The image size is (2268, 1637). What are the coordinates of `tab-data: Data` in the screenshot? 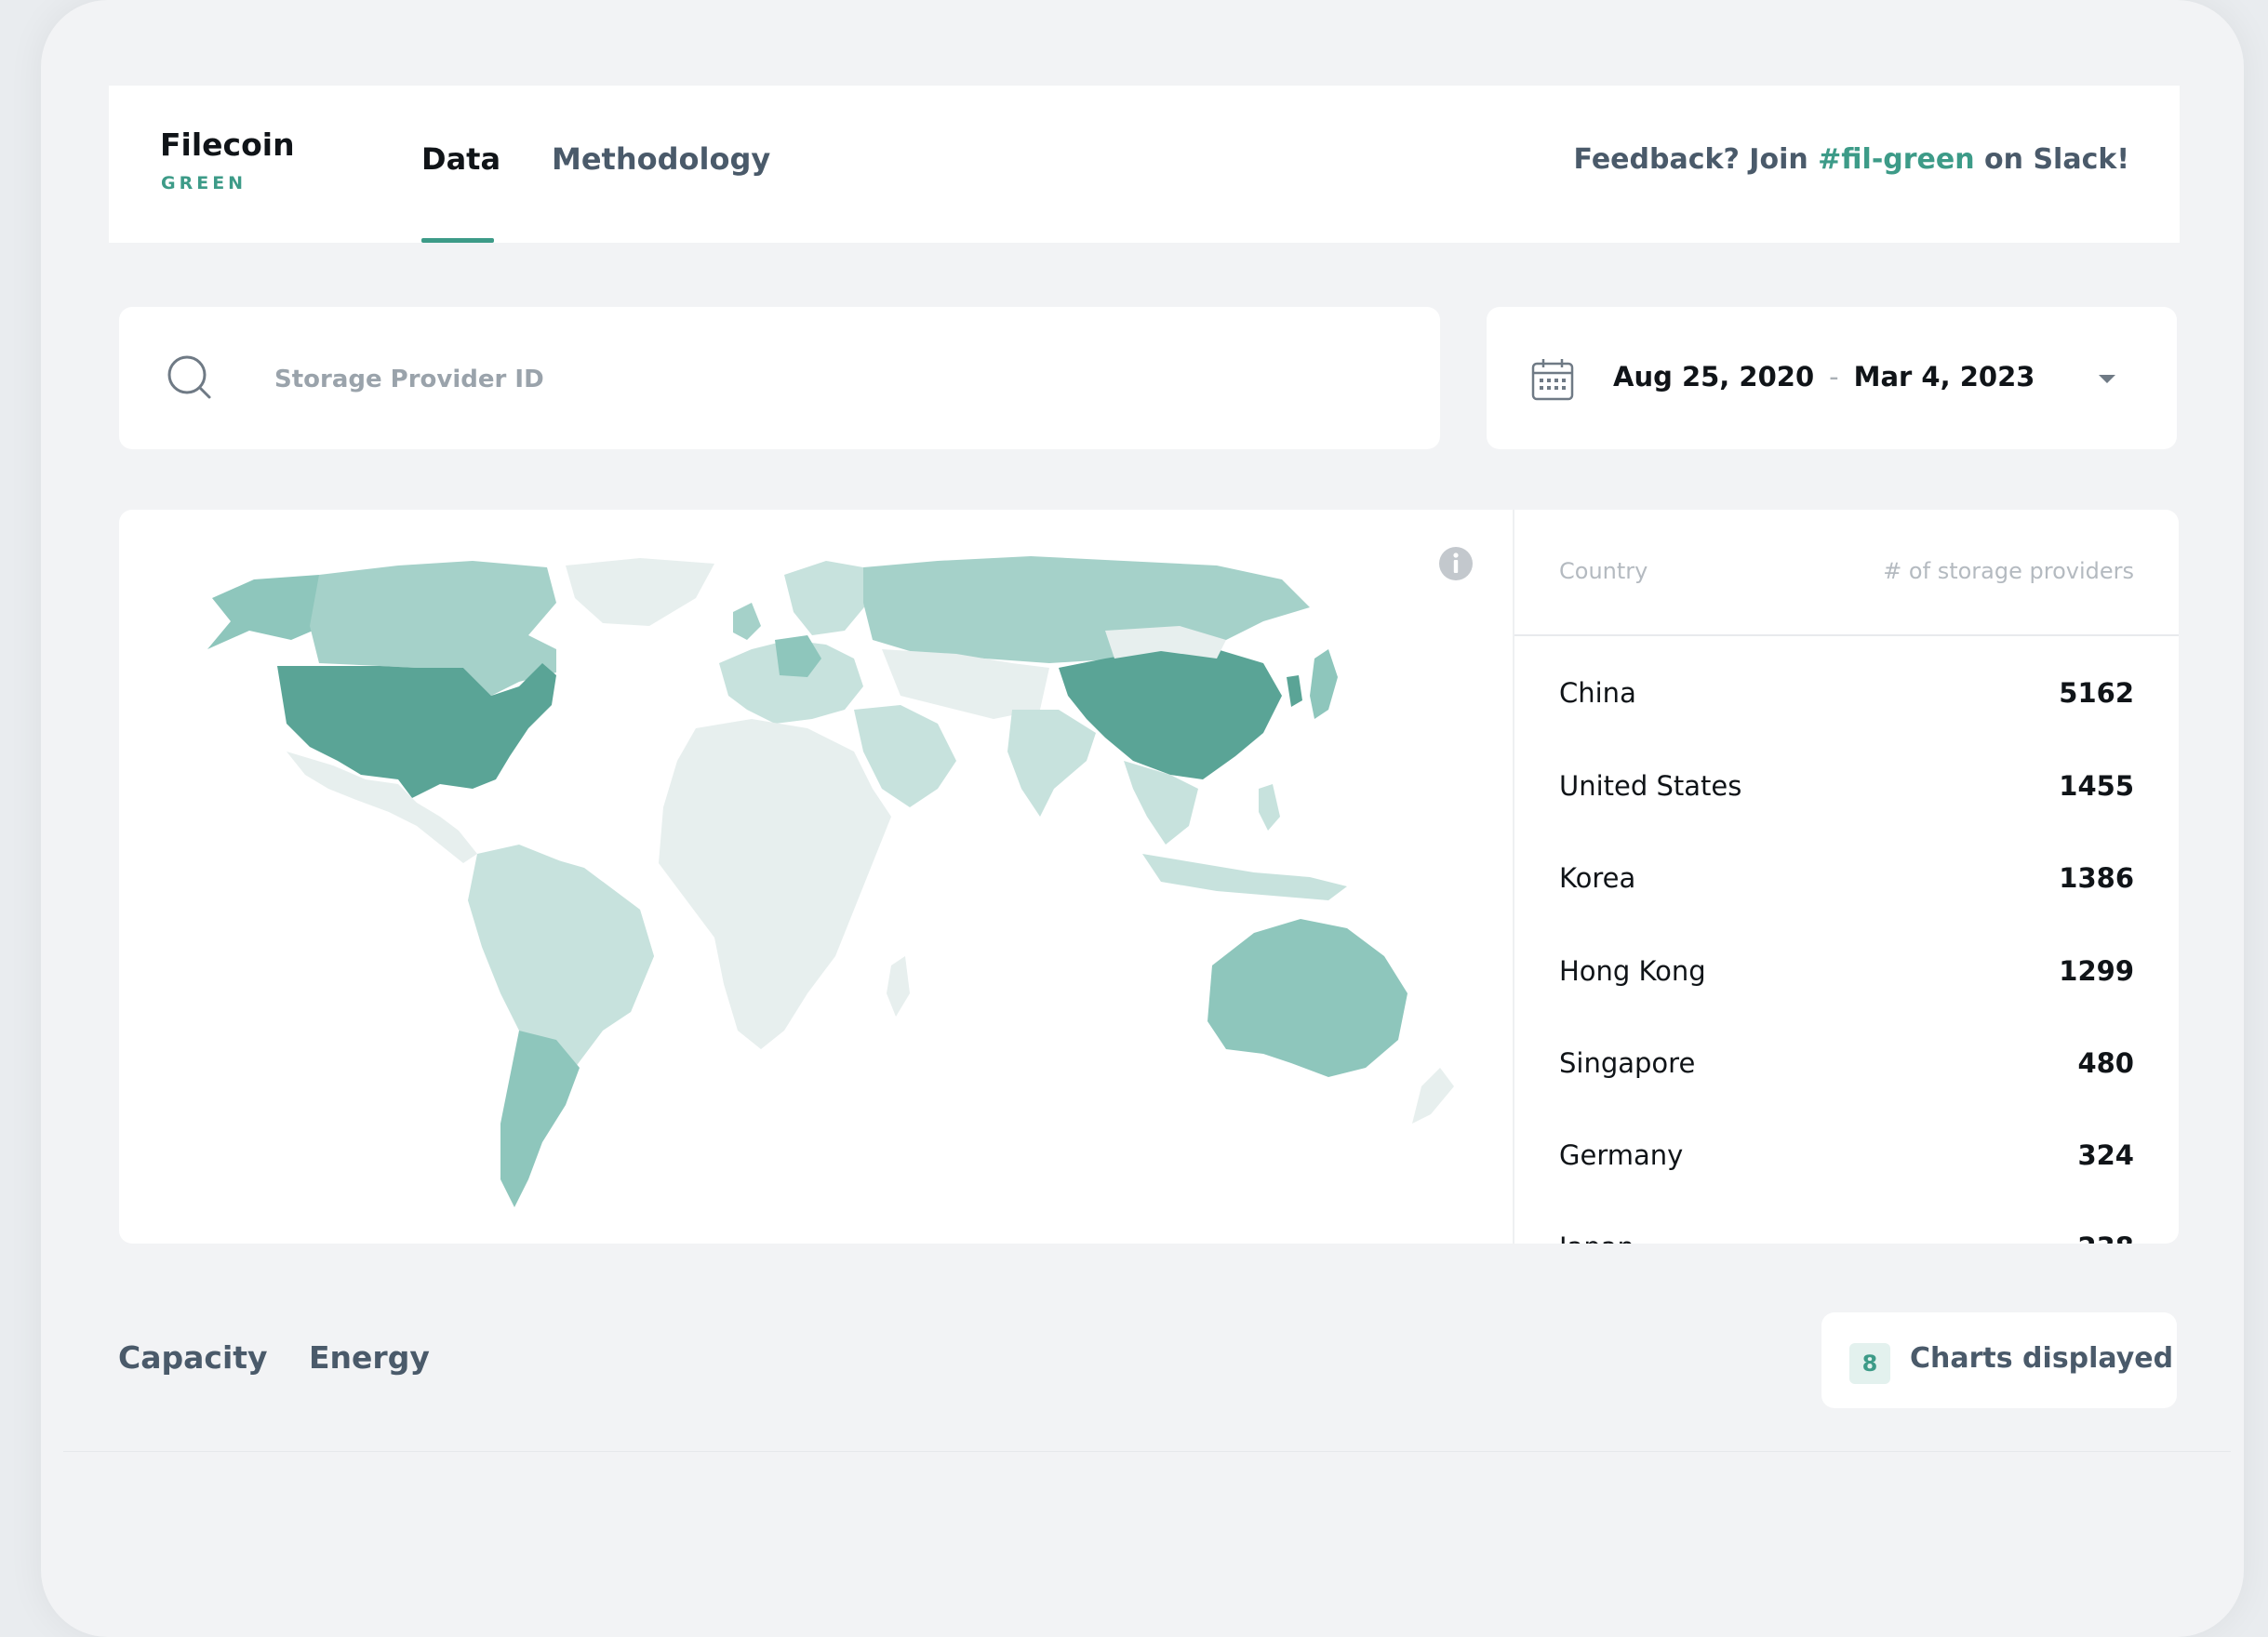 It's located at (461, 159).